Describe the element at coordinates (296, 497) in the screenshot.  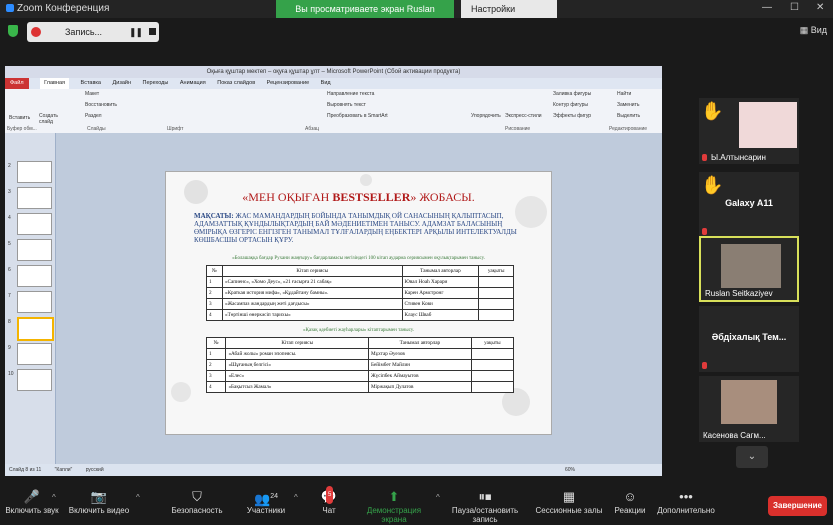
I see `participants-caret: ^` at that location.